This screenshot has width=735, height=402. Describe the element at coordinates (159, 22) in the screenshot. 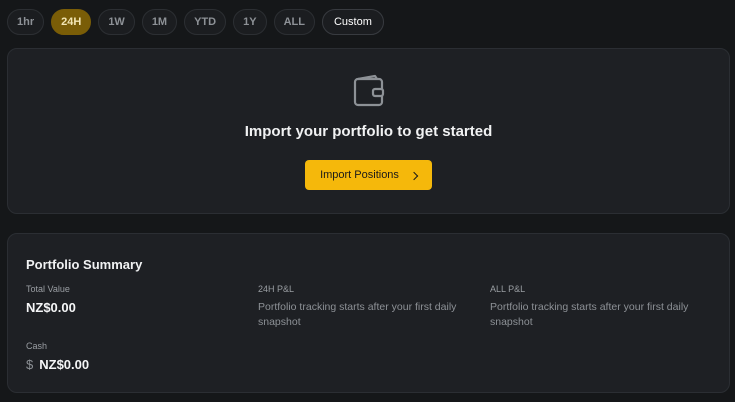

I see `range-1m: 1M` at that location.